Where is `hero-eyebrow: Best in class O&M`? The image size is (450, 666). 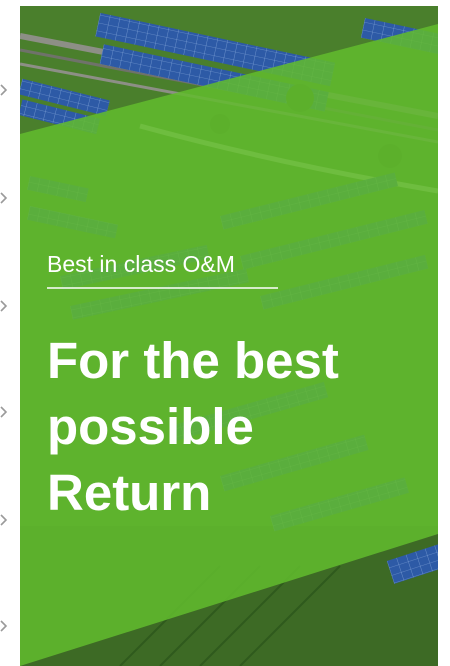
hero-eyebrow: Best in class O&M is located at coordinates (141, 264).